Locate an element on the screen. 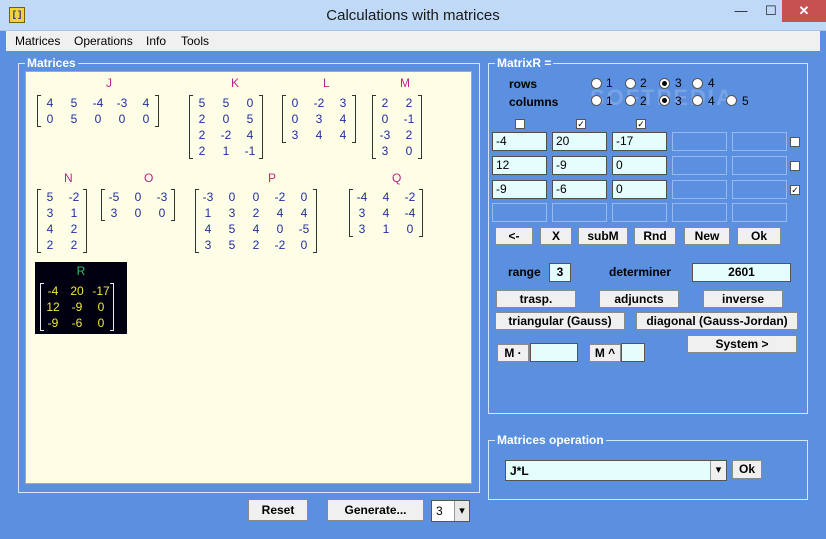  matrix-power-button: M ^ is located at coordinates (605, 353).